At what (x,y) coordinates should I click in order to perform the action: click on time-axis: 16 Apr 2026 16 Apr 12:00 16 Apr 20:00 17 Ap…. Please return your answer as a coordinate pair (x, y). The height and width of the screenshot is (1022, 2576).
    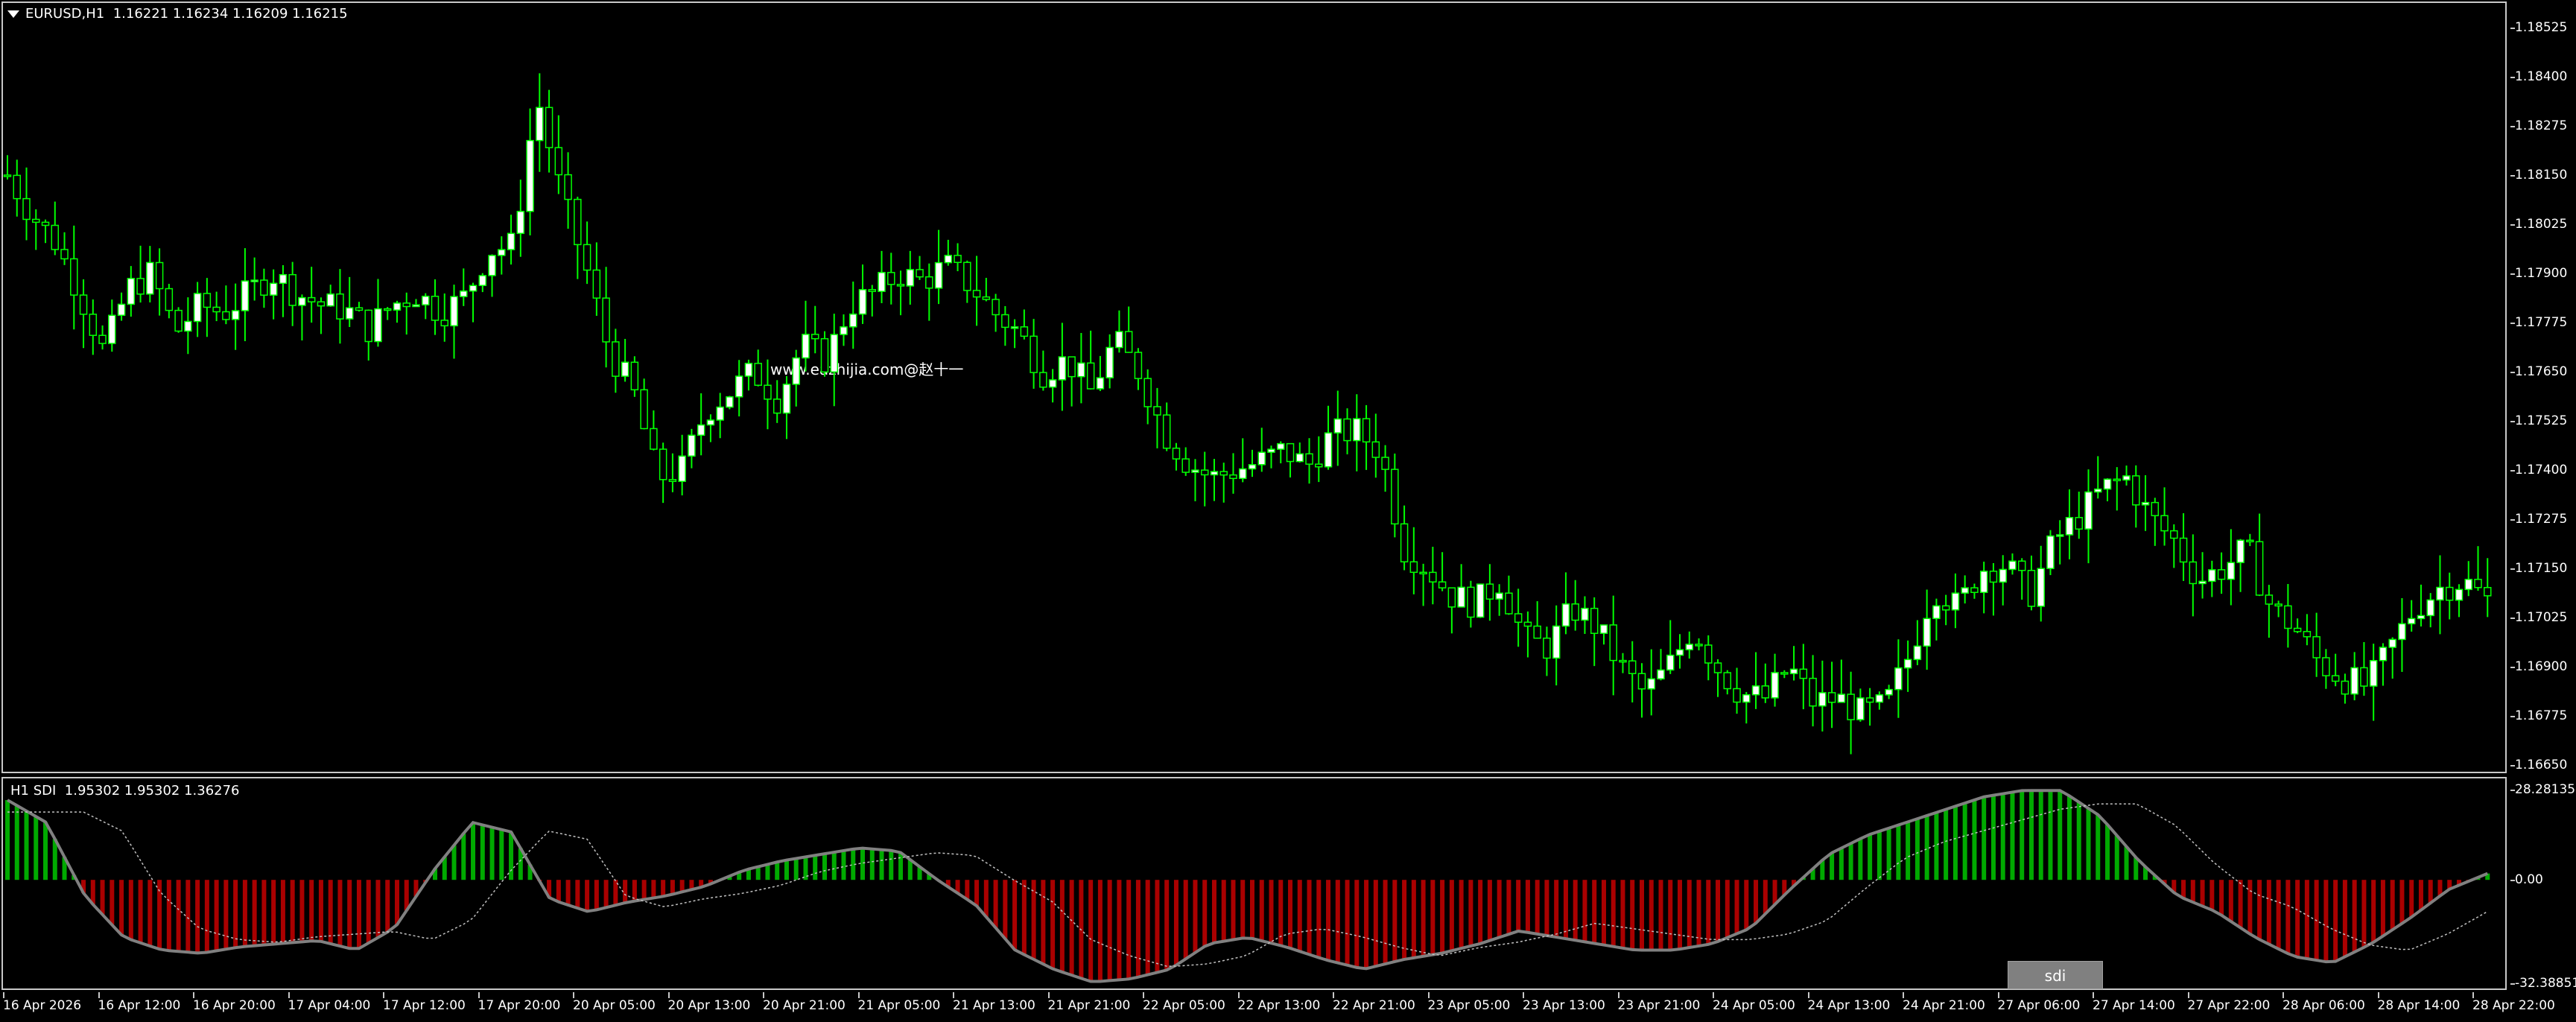
    Looking at the image, I should click on (1278, 1007).